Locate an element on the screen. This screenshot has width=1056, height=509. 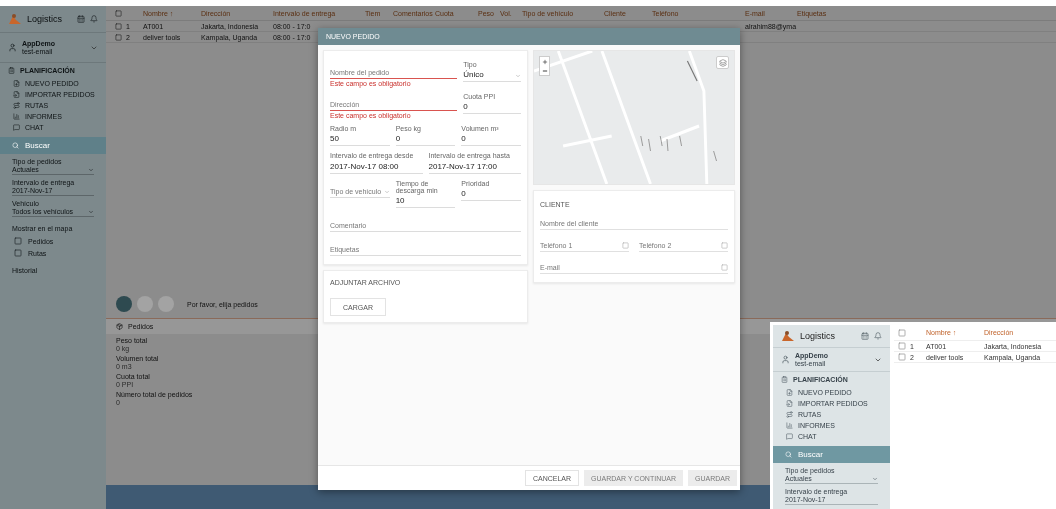
step-indicator is located at coordinates (124, 304).